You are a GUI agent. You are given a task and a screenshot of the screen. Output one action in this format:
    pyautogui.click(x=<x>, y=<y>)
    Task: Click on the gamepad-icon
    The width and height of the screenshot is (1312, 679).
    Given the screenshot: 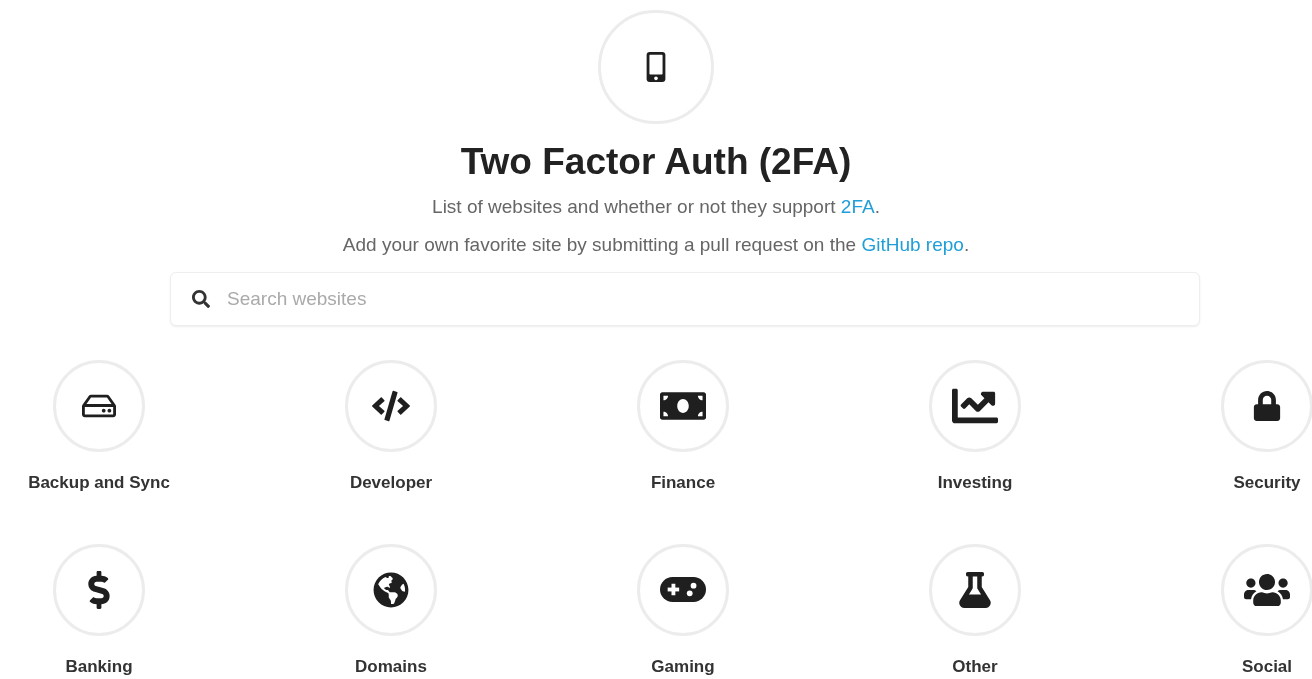 What is the action you would take?
    pyautogui.click(x=683, y=589)
    